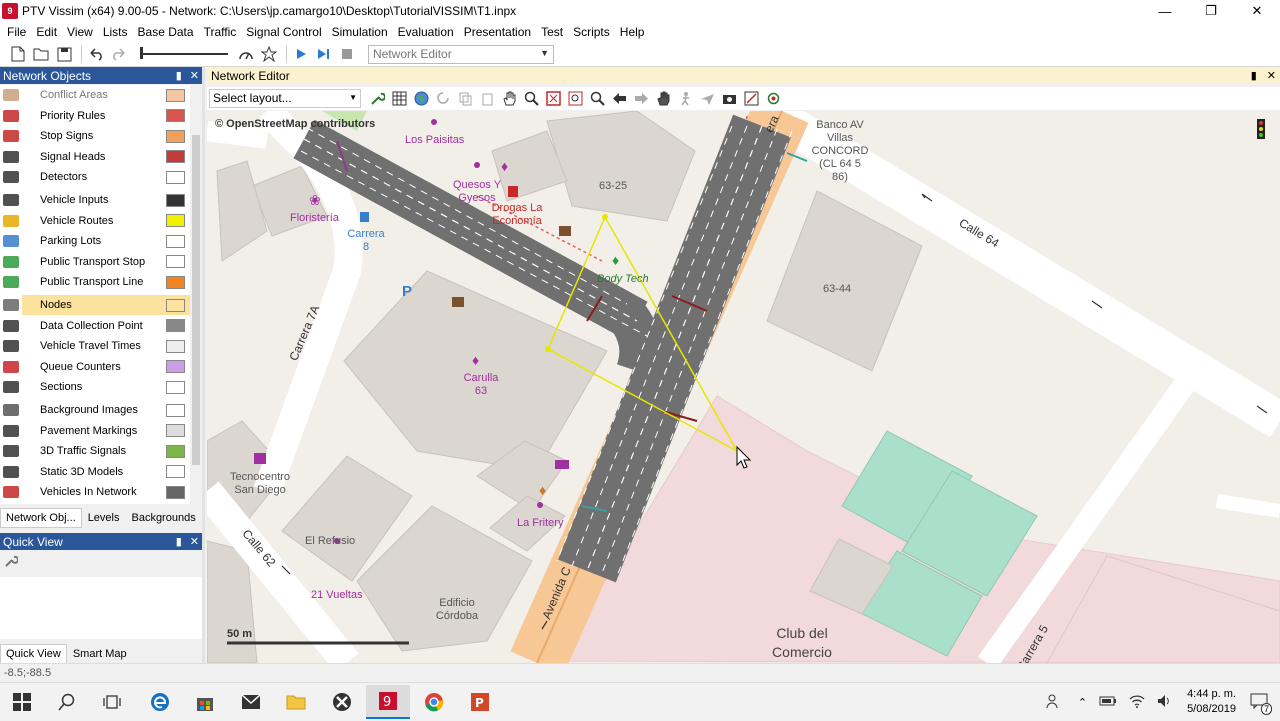  Describe the element at coordinates (95, 366) in the screenshot. I see `network-object-queue-counters: Queue Counters` at that location.